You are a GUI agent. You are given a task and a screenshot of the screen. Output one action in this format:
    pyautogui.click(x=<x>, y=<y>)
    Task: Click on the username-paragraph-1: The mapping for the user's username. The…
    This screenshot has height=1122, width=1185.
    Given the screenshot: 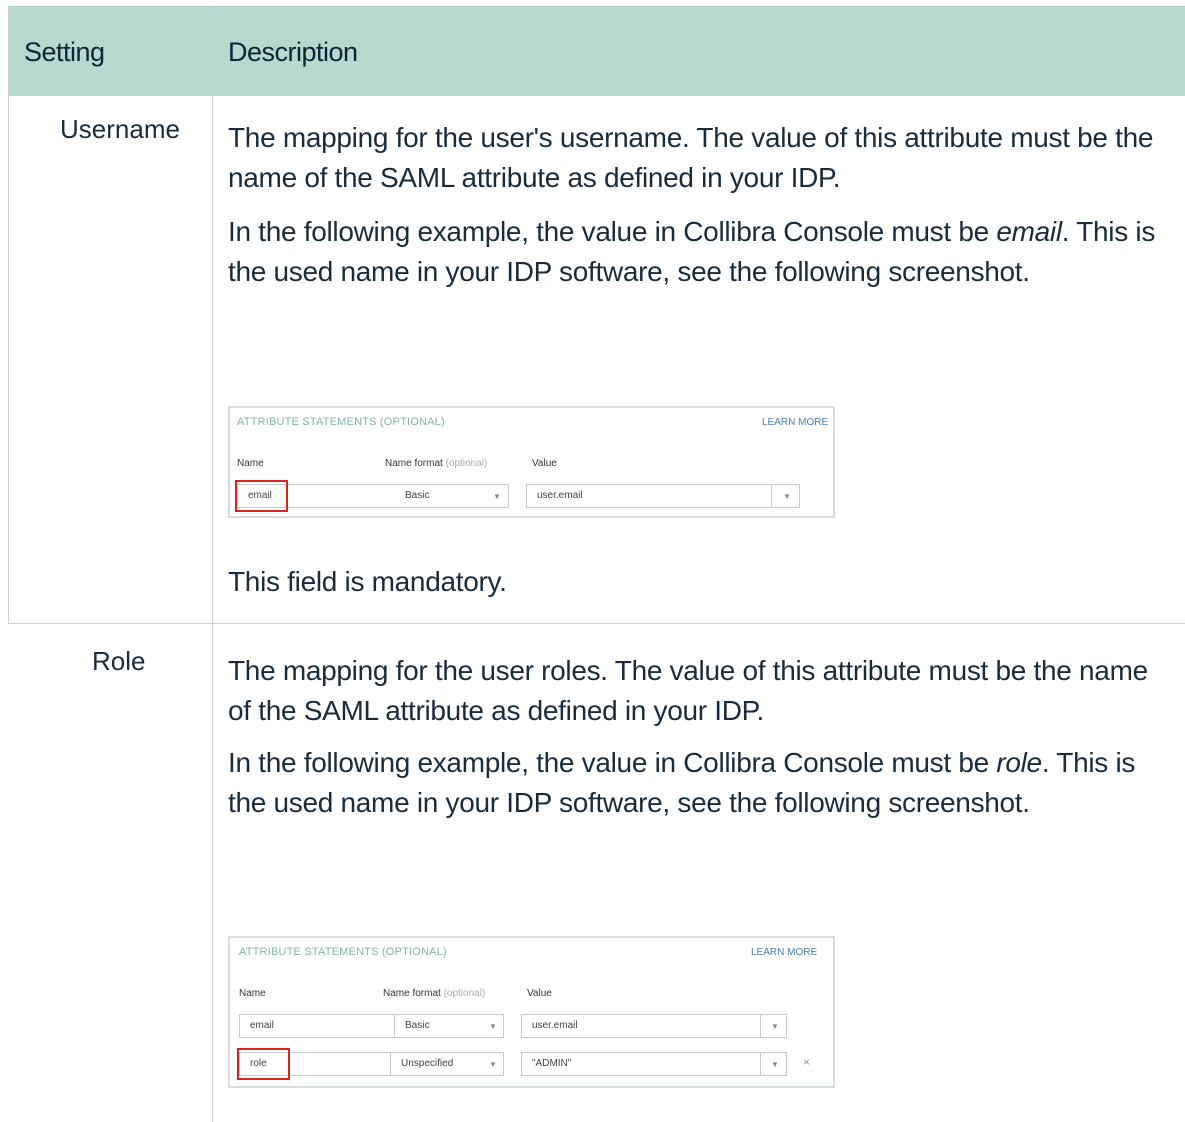 What is the action you would take?
    pyautogui.click(x=691, y=157)
    